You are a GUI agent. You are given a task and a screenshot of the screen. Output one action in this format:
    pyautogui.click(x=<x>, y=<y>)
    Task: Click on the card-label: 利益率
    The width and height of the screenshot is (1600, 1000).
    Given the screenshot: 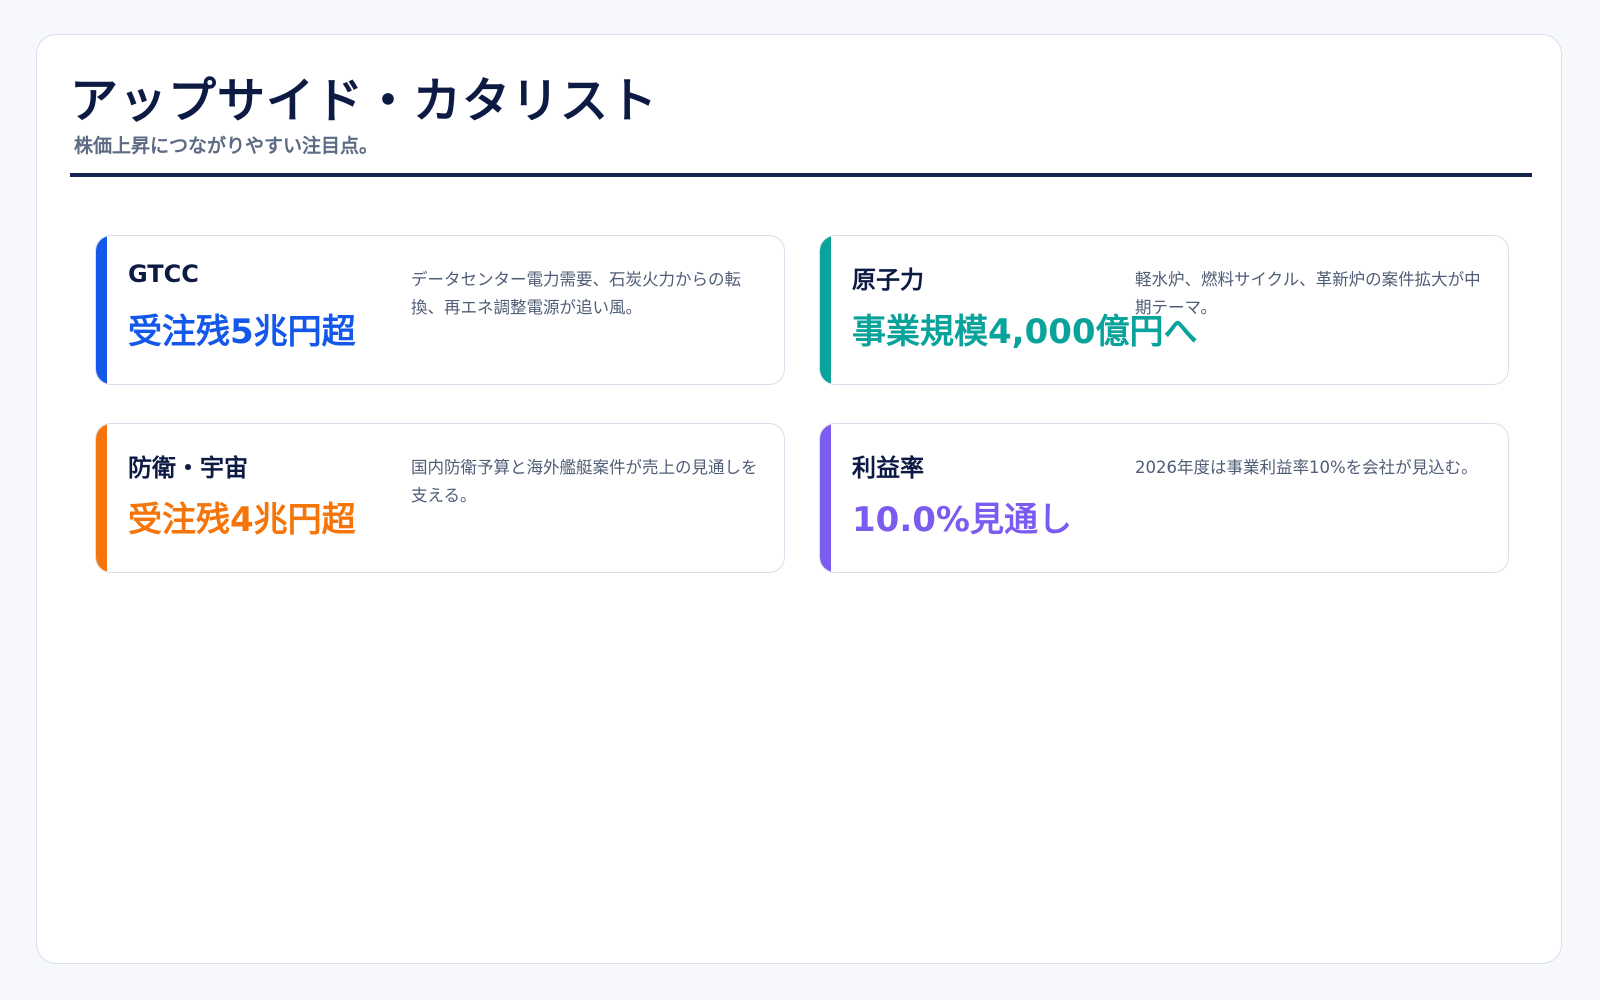 What is the action you would take?
    pyautogui.click(x=888, y=468)
    